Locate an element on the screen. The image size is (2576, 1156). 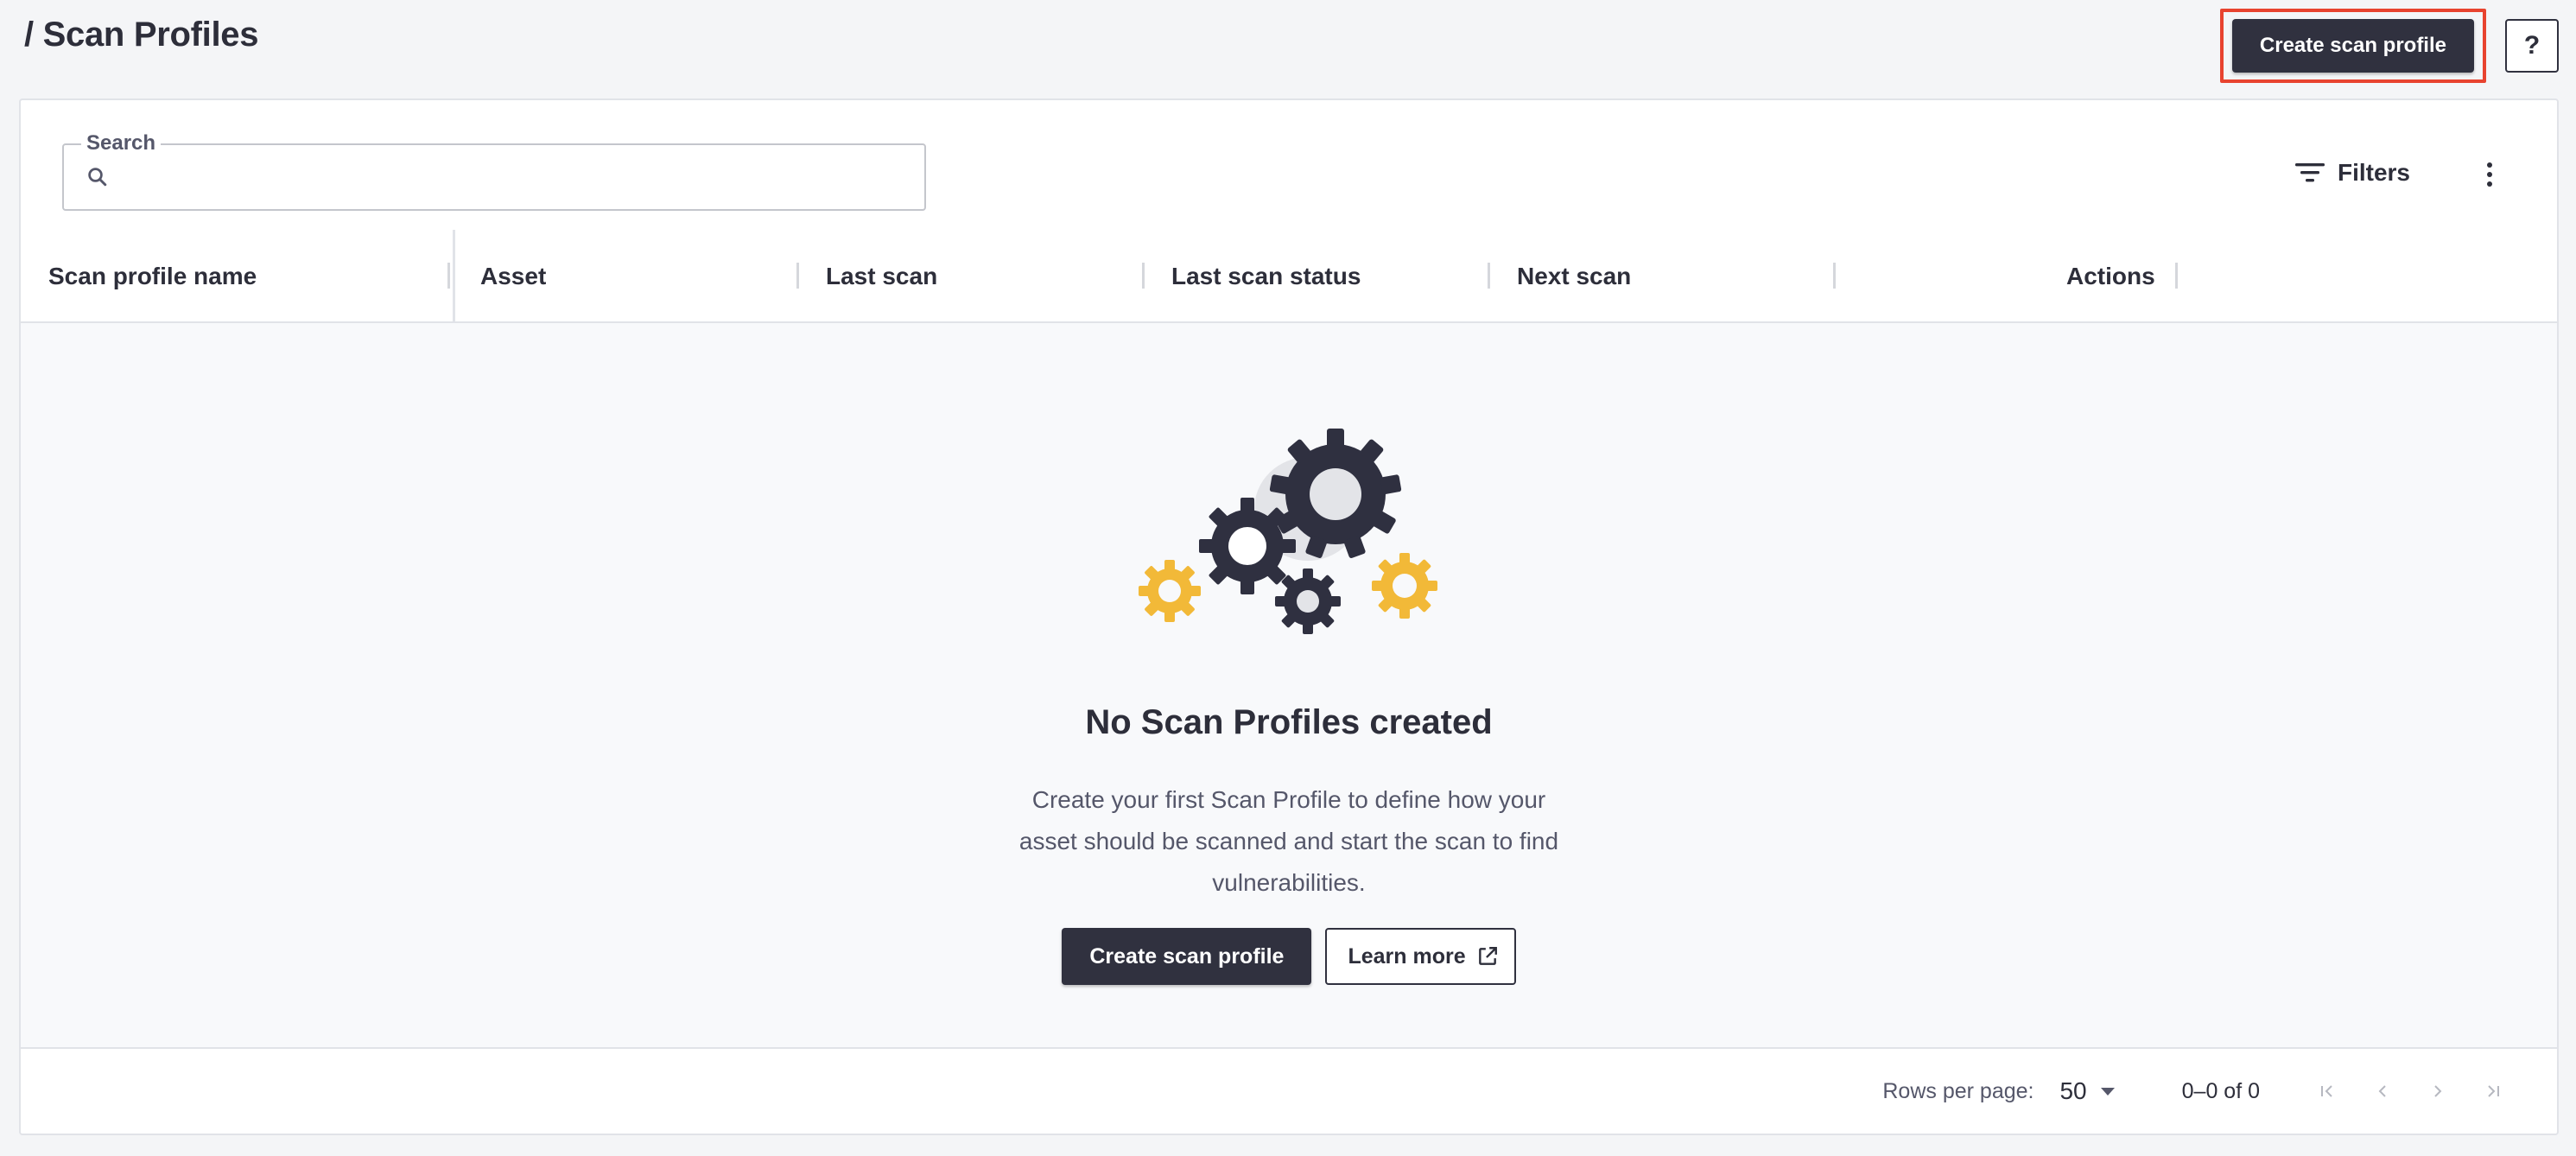
pinned-column-divider is located at coordinates (454, 276).